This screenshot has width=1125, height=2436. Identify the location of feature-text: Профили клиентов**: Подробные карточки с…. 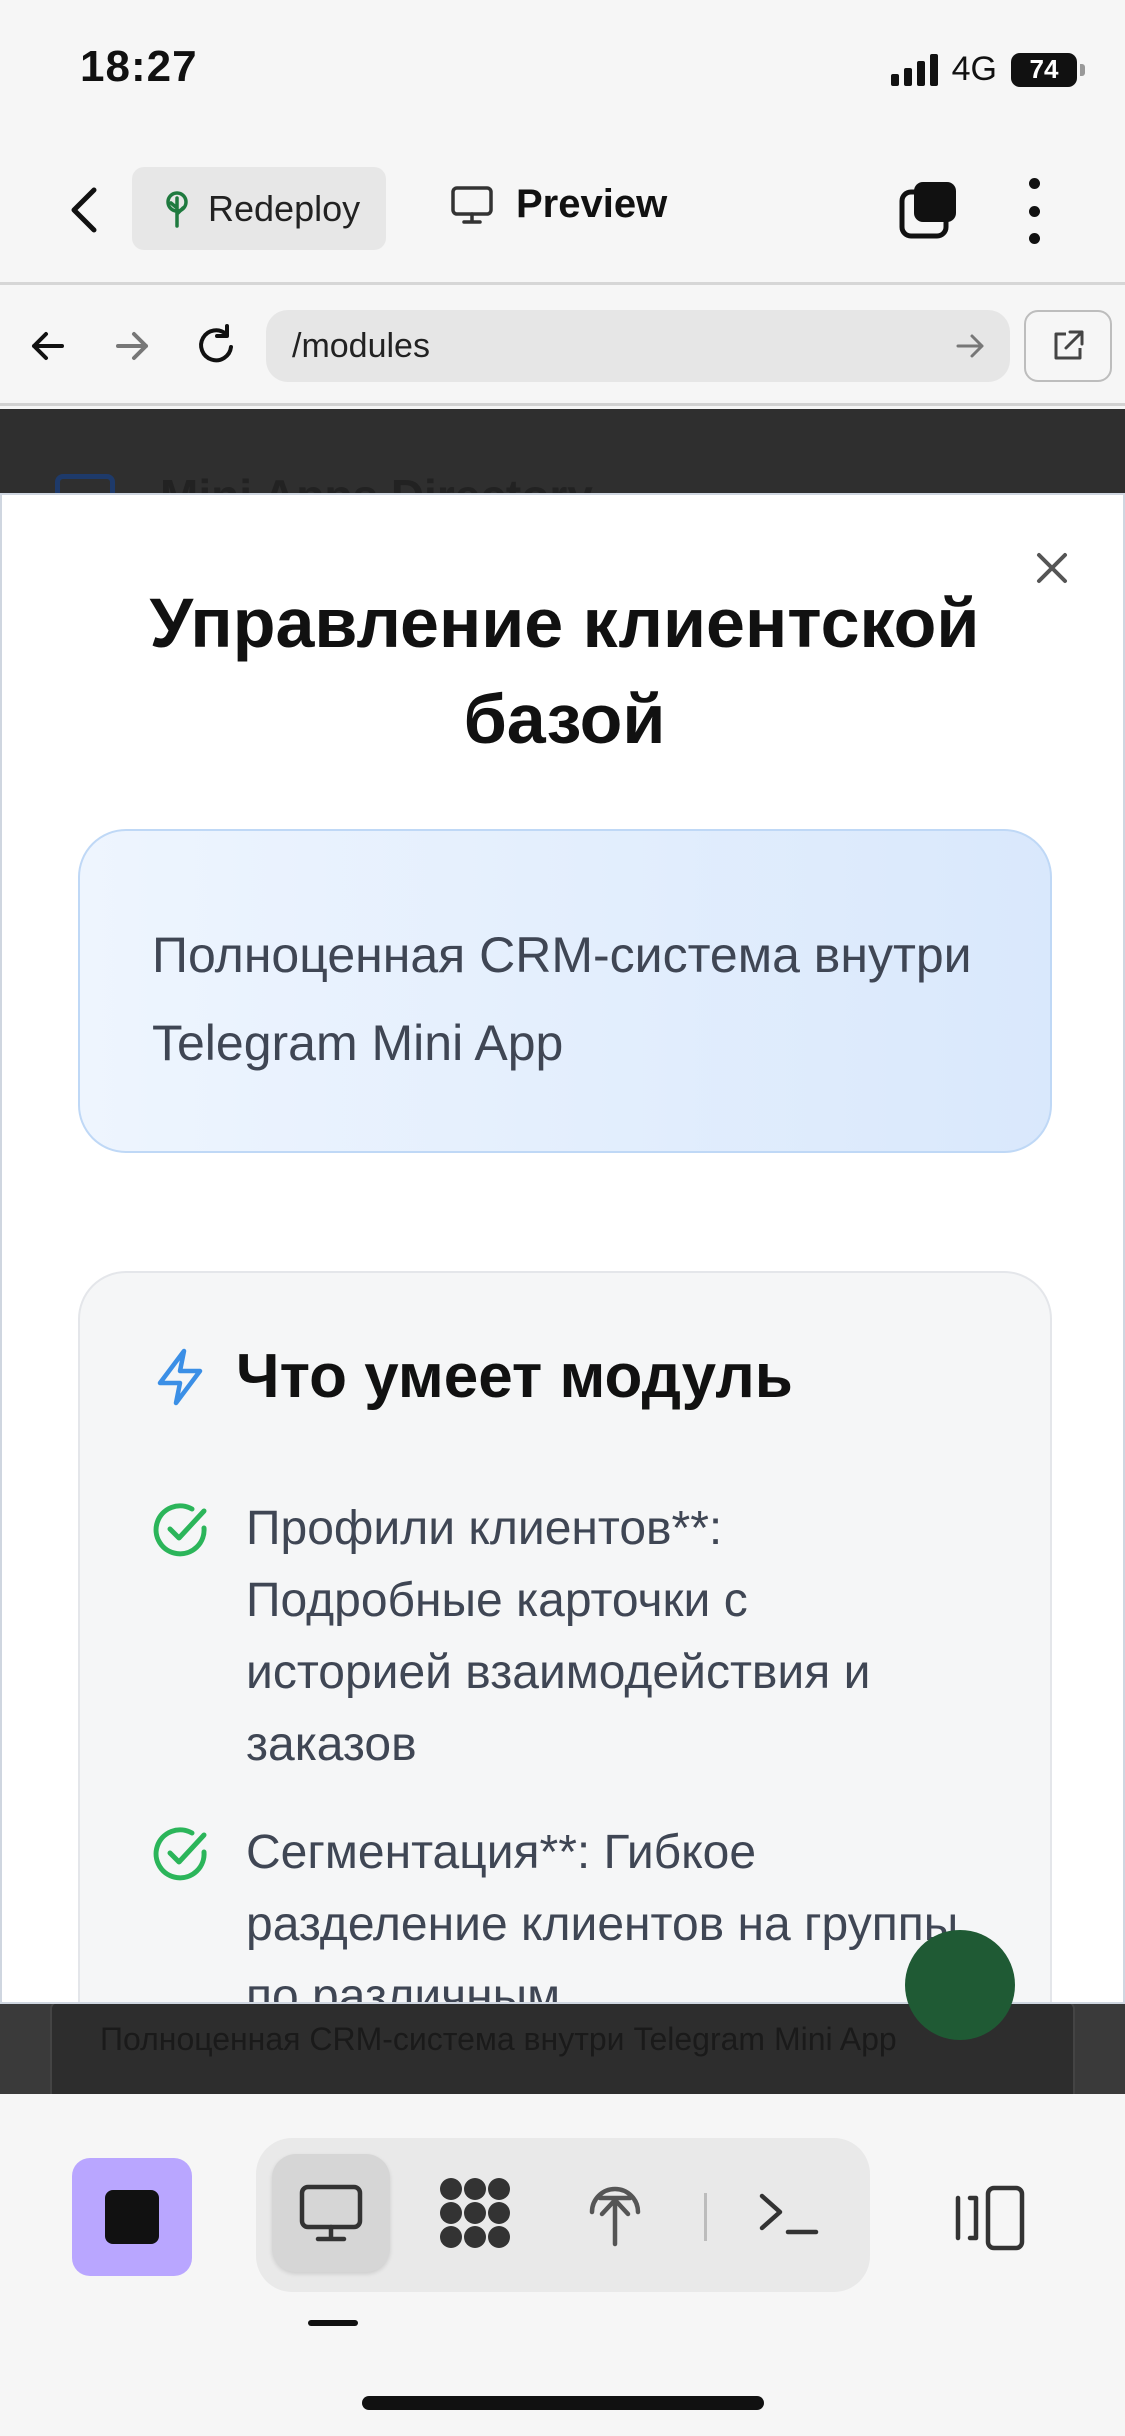
(558, 1636).